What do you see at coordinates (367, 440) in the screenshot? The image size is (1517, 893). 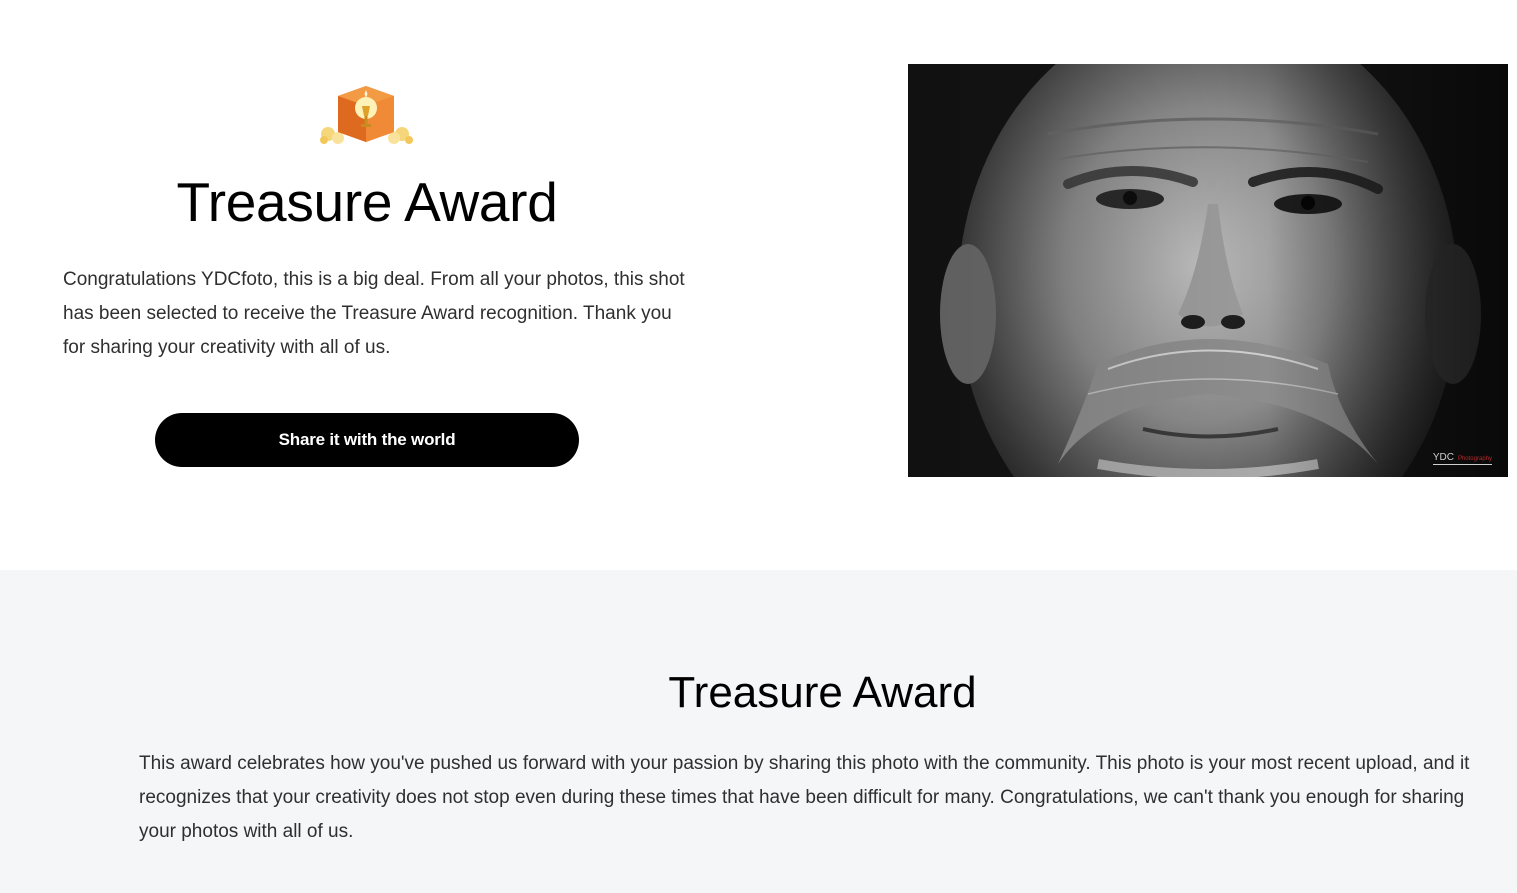 I see `share-button: Share it with the world` at bounding box center [367, 440].